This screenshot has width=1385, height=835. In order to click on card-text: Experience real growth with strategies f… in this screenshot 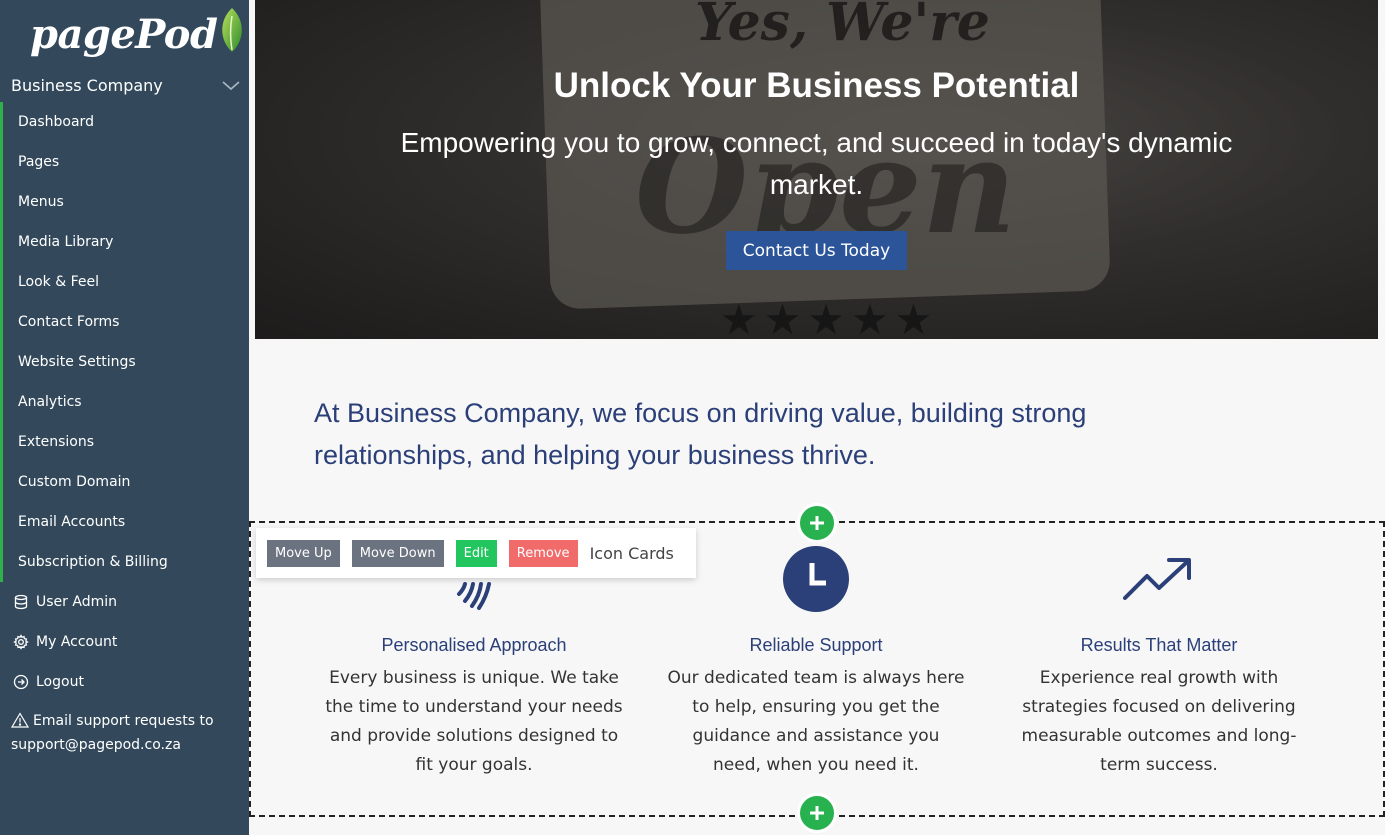, I will do `click(1159, 721)`.